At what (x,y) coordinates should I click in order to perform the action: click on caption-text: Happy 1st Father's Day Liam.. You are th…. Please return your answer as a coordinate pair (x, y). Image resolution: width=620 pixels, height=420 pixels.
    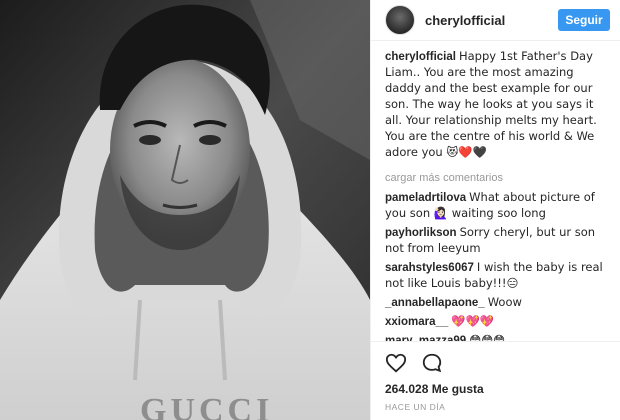
    Looking at the image, I should click on (491, 104).